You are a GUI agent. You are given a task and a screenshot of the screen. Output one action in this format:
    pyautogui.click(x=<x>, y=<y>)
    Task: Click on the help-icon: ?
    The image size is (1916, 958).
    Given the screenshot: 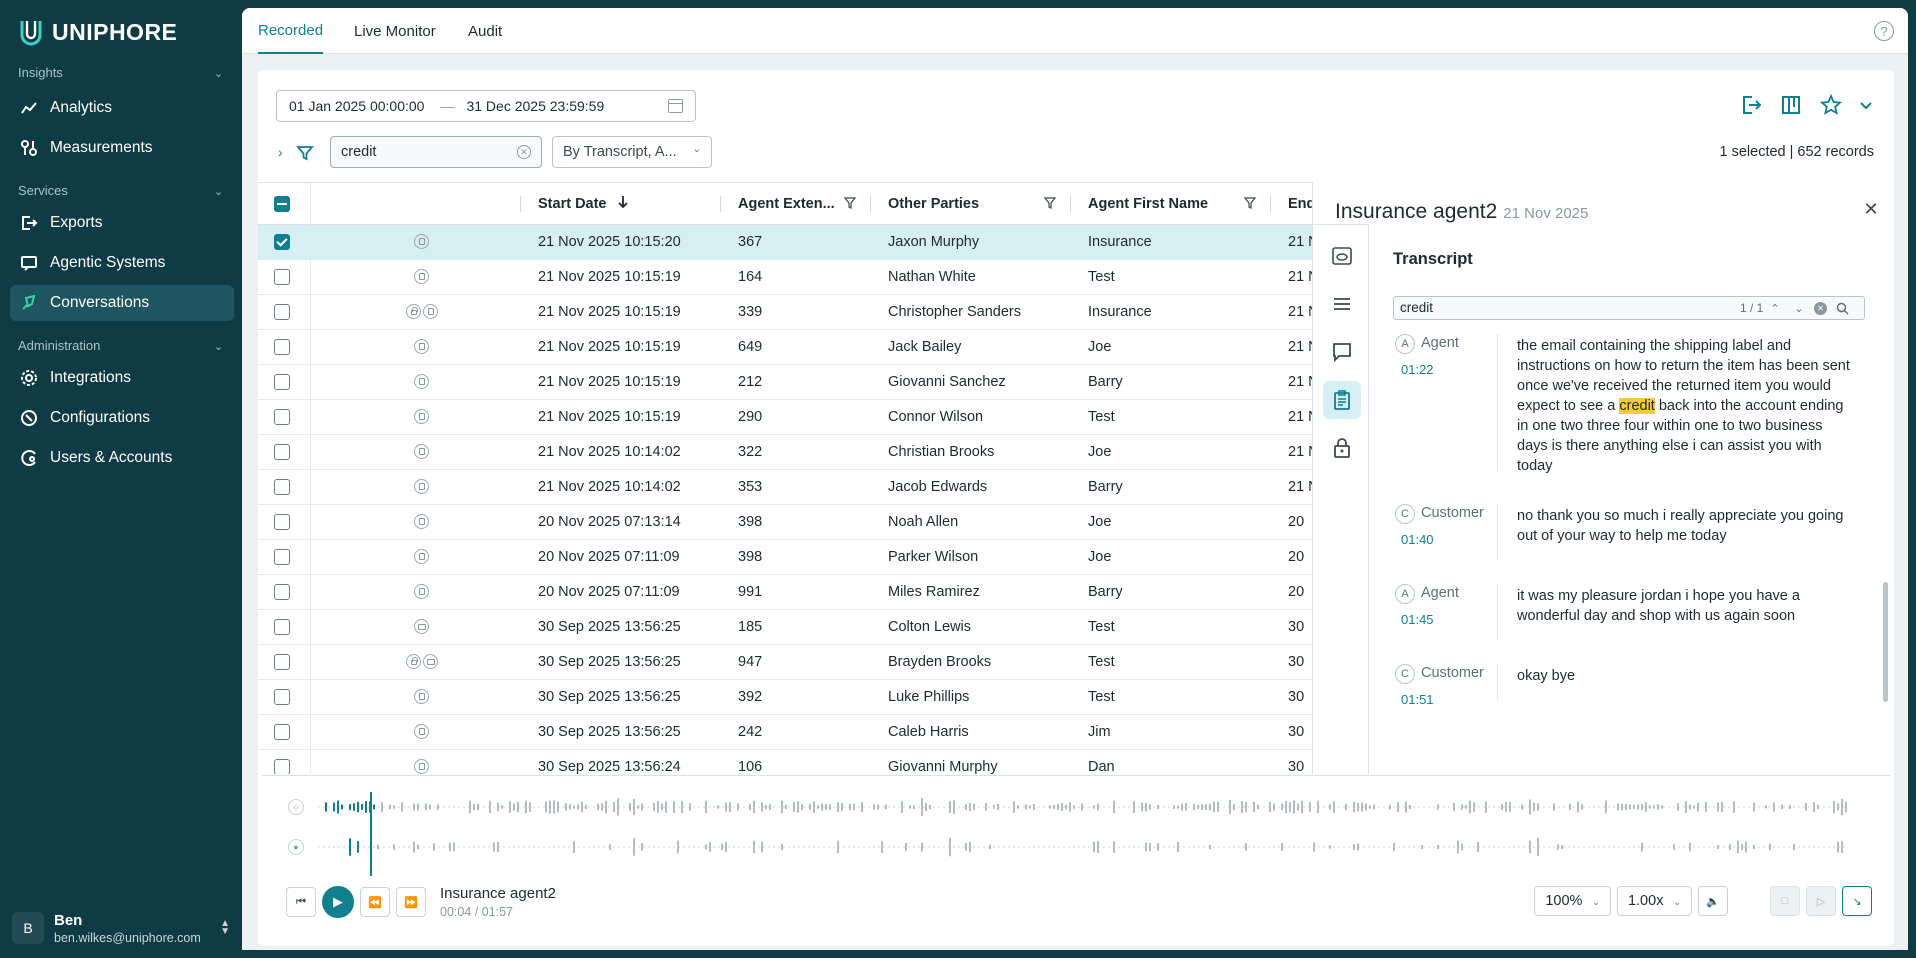 What is the action you would take?
    pyautogui.click(x=1884, y=31)
    